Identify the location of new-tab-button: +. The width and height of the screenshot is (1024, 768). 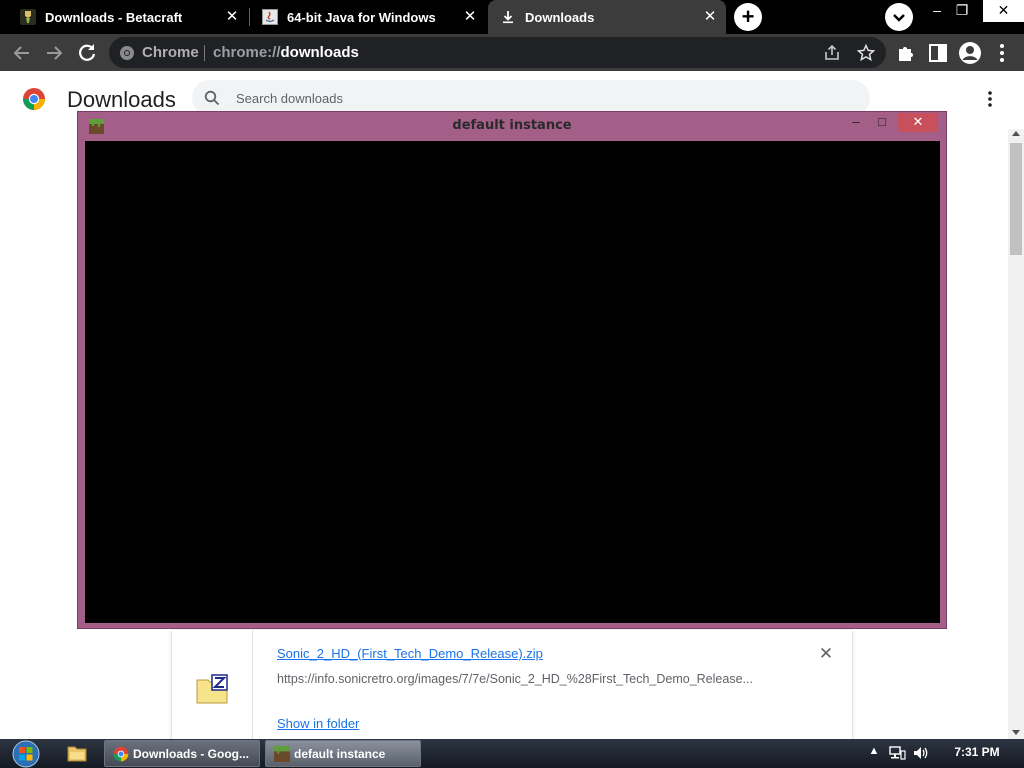
(748, 17).